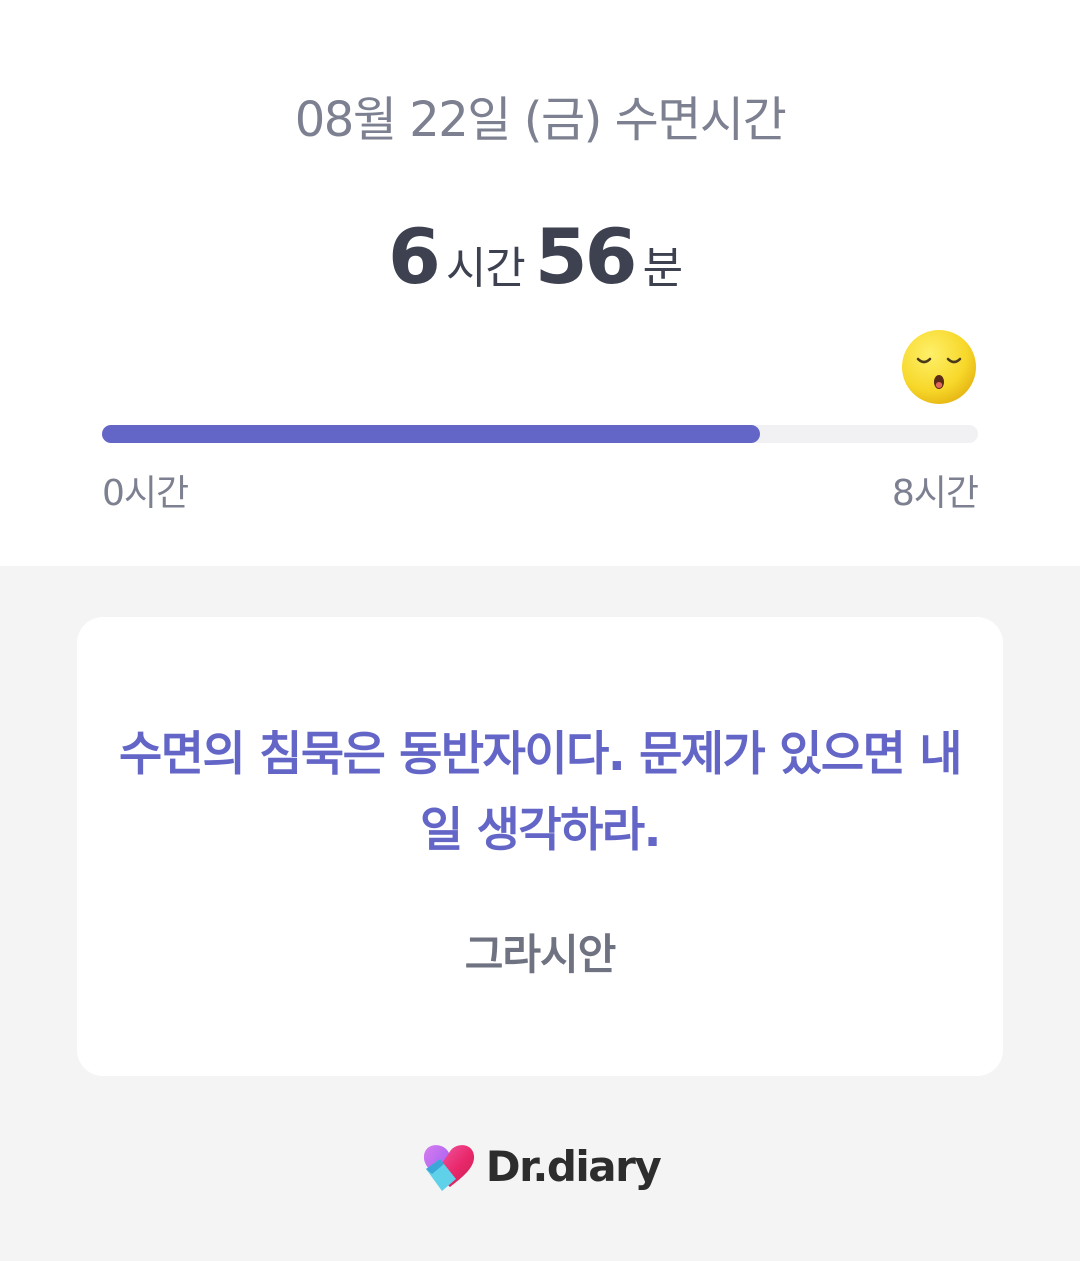 This screenshot has height=1261, width=1080. I want to click on sleep-progress-fill, so click(431, 434).